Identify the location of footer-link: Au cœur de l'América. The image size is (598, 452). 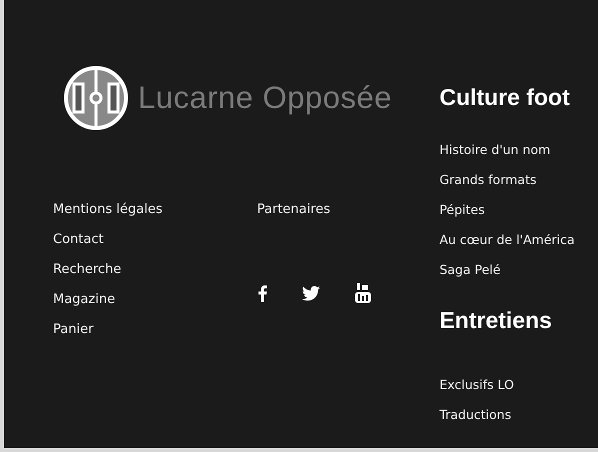
(518, 240).